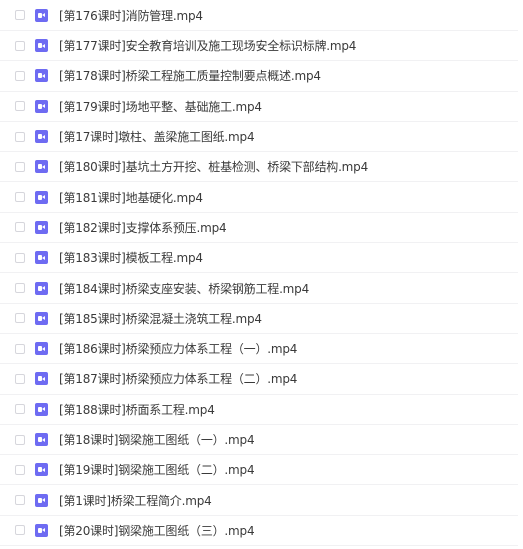  What do you see at coordinates (259, 531) in the screenshot?
I see `file-row: [第20课时]钢梁施工图纸（三）.mp4` at bounding box center [259, 531].